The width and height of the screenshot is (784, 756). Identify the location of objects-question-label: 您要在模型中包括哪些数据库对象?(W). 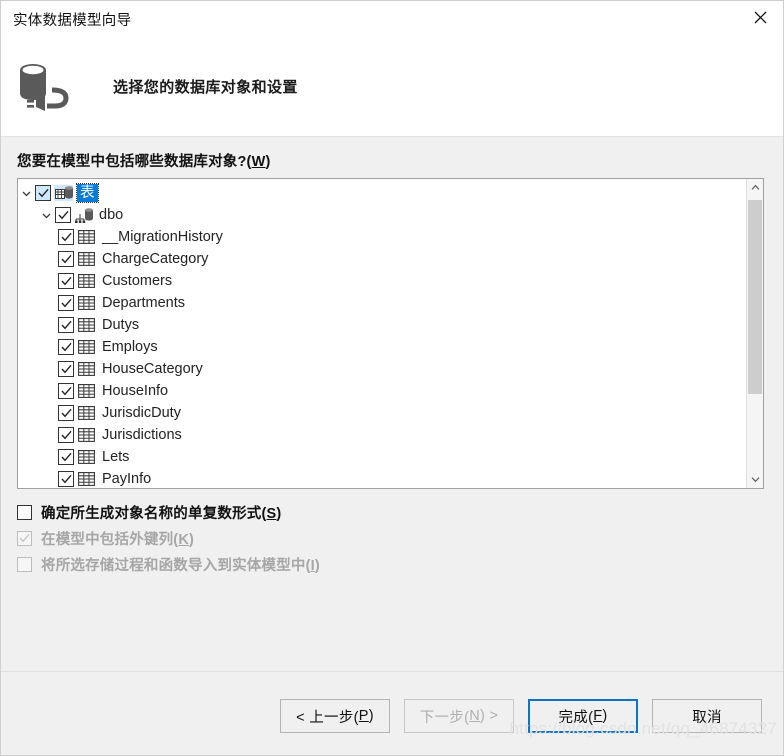
(144, 160).